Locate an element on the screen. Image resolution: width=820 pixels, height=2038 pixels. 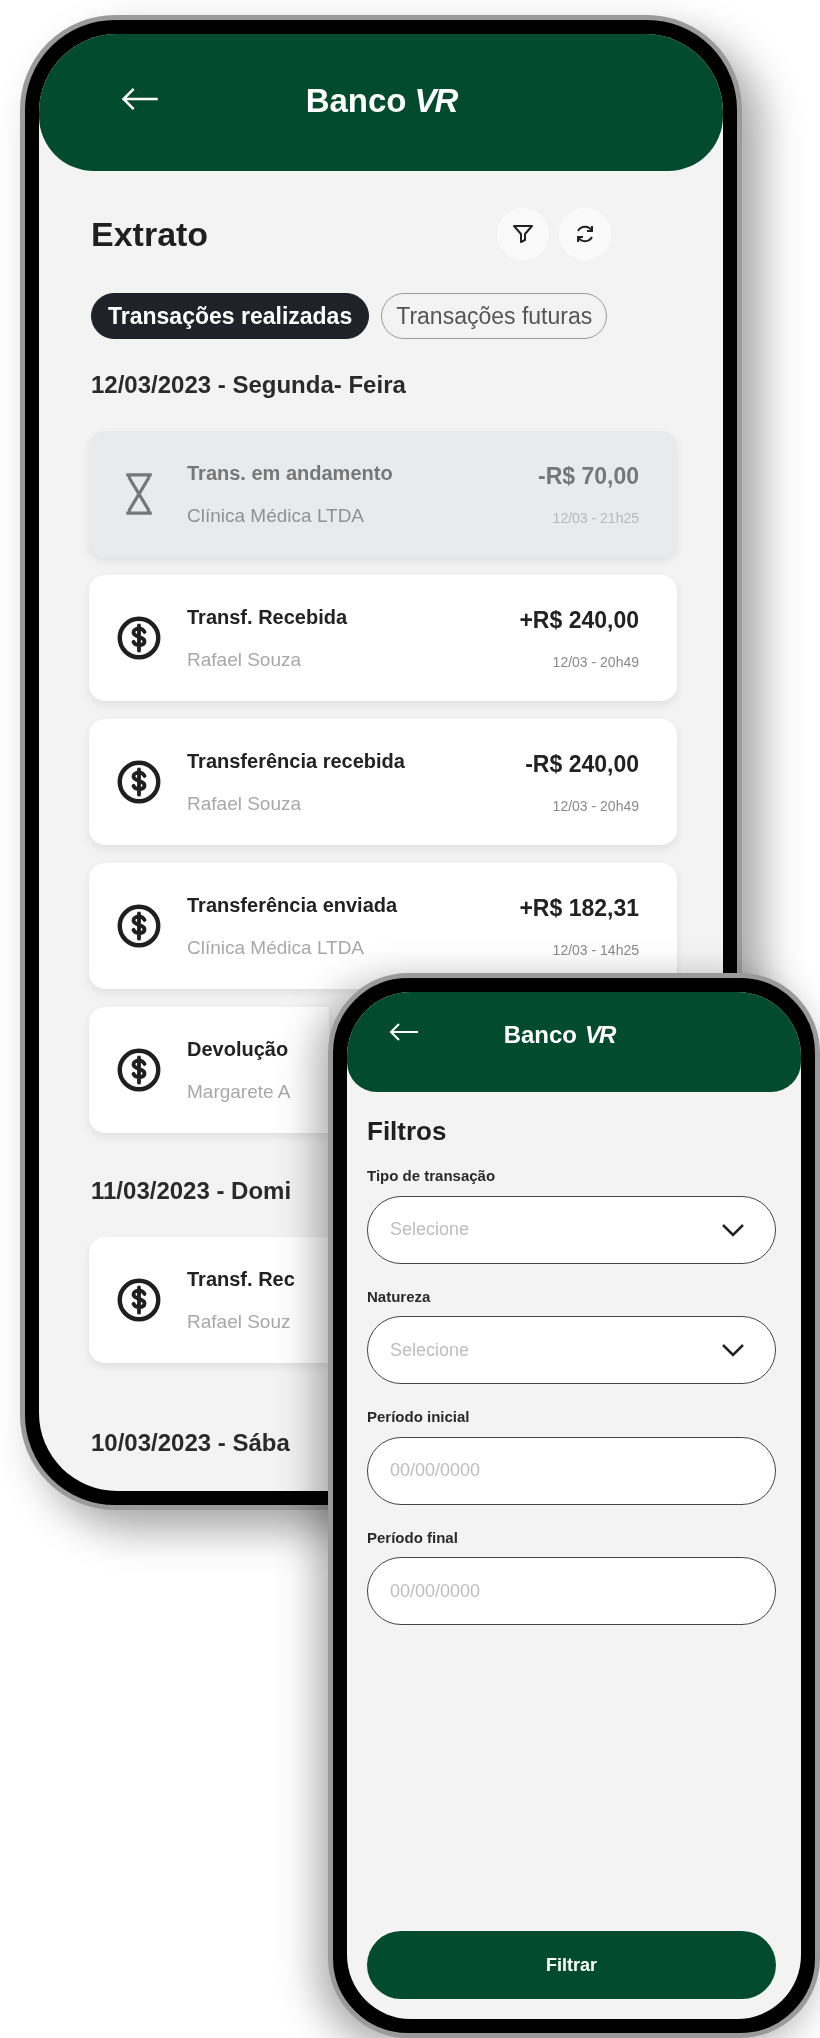
transaction-title: Transferência recebida is located at coordinates (296, 761).